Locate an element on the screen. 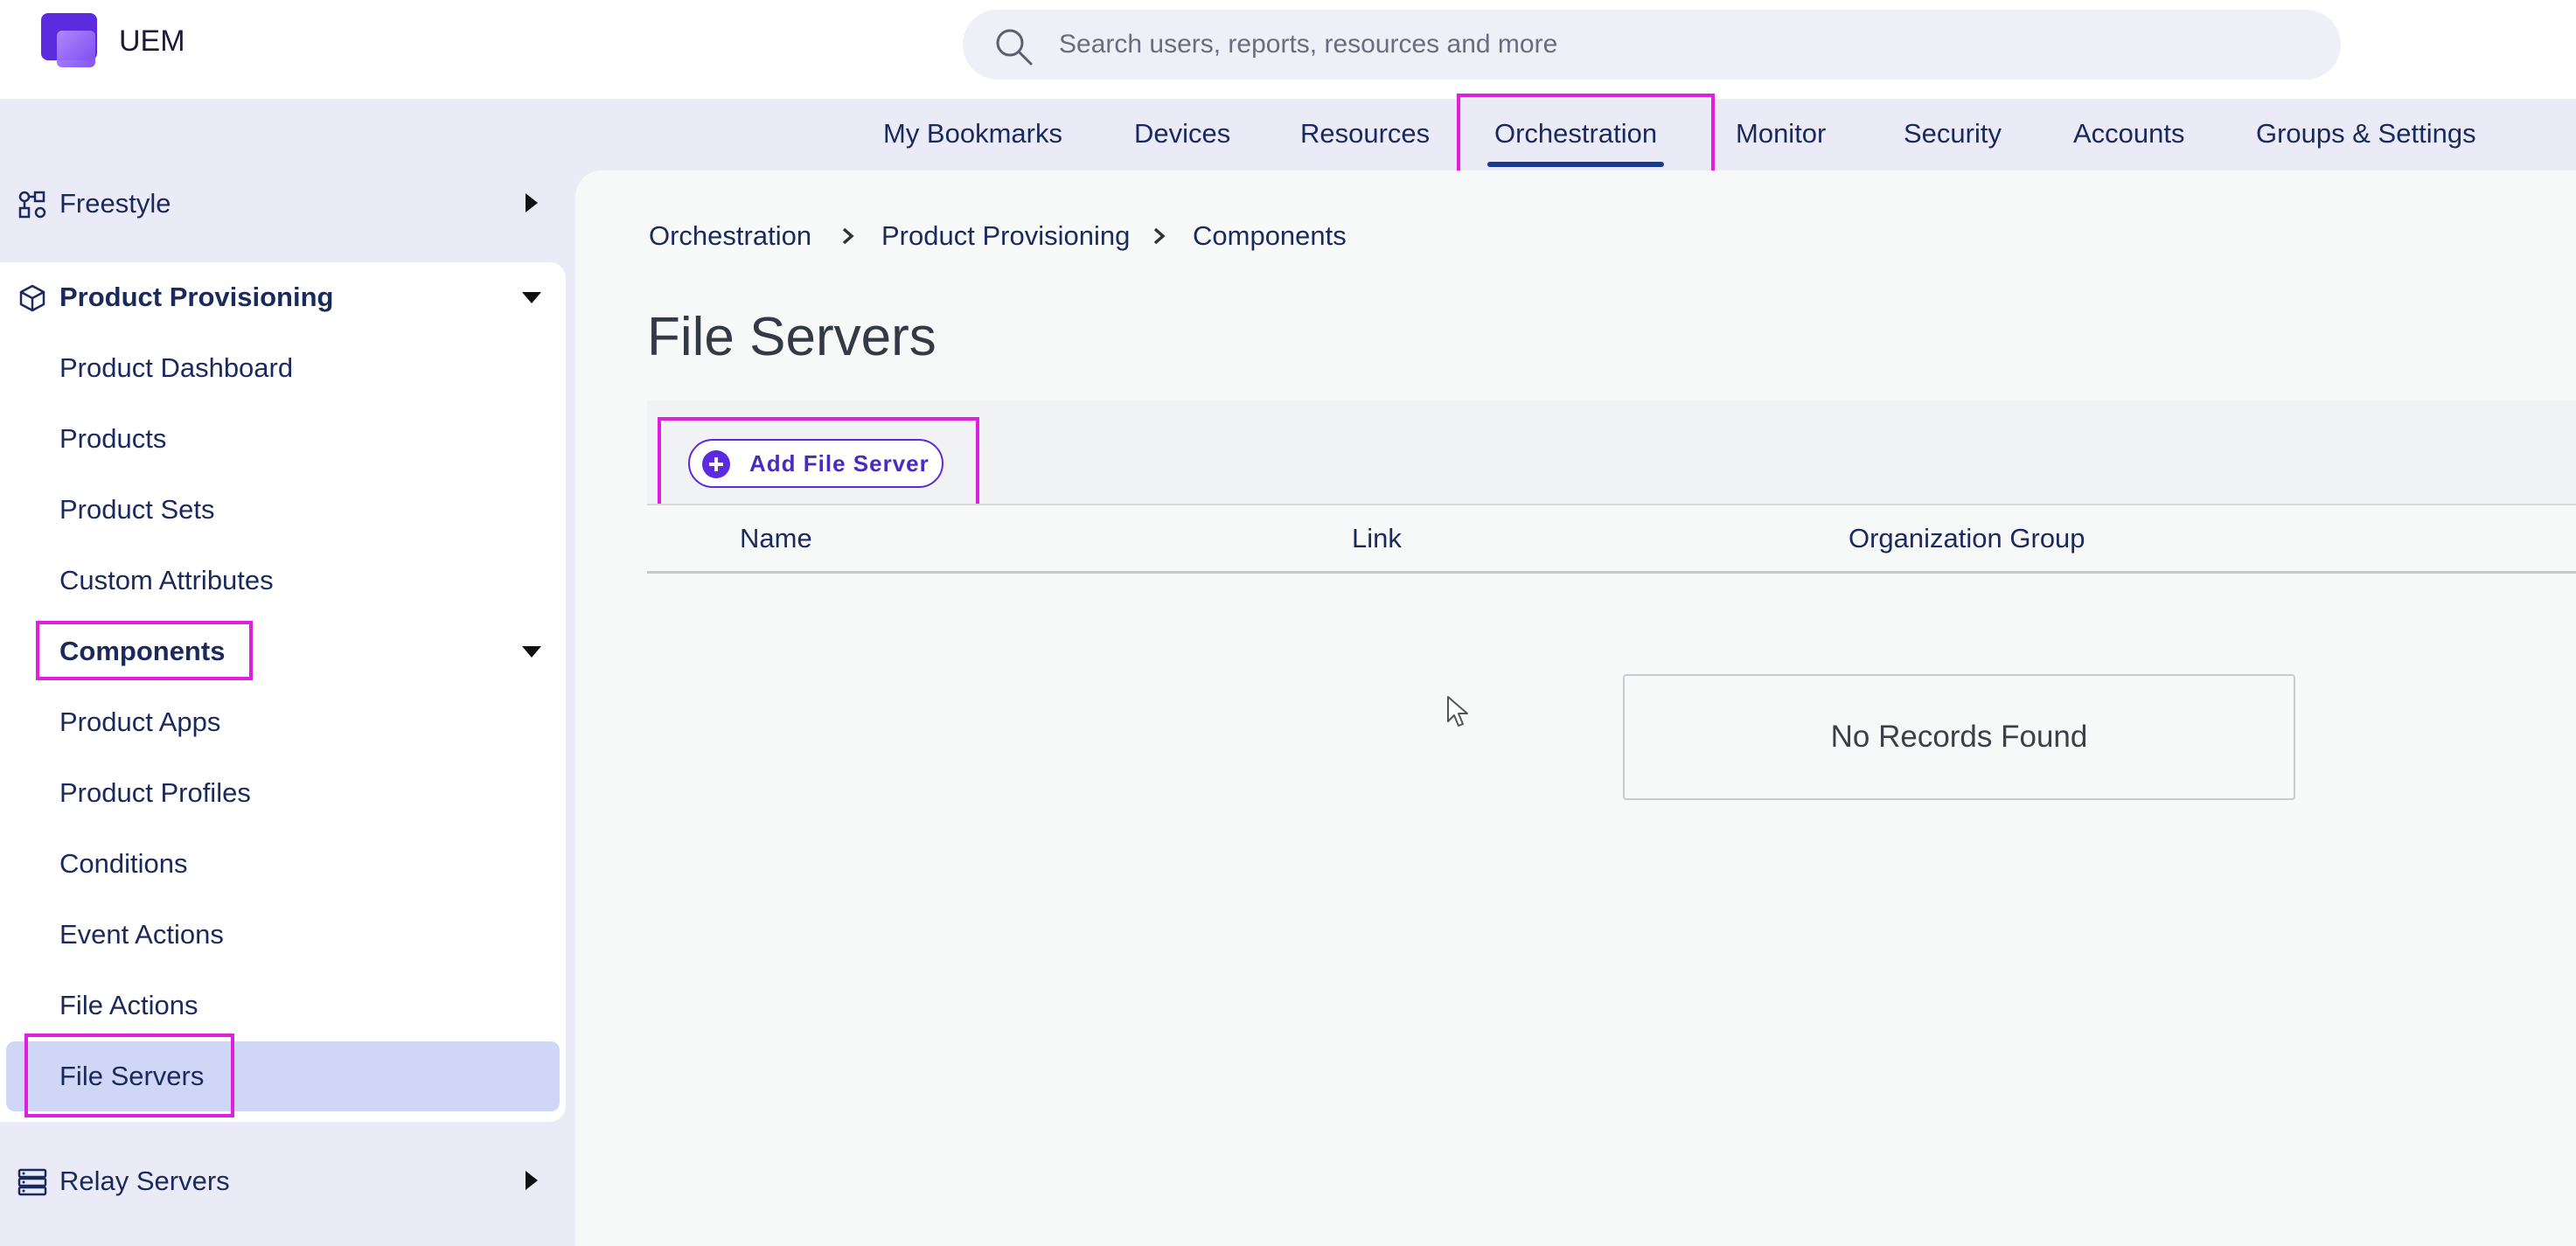  add-file-server-button: Add File Server is located at coordinates (815, 463).